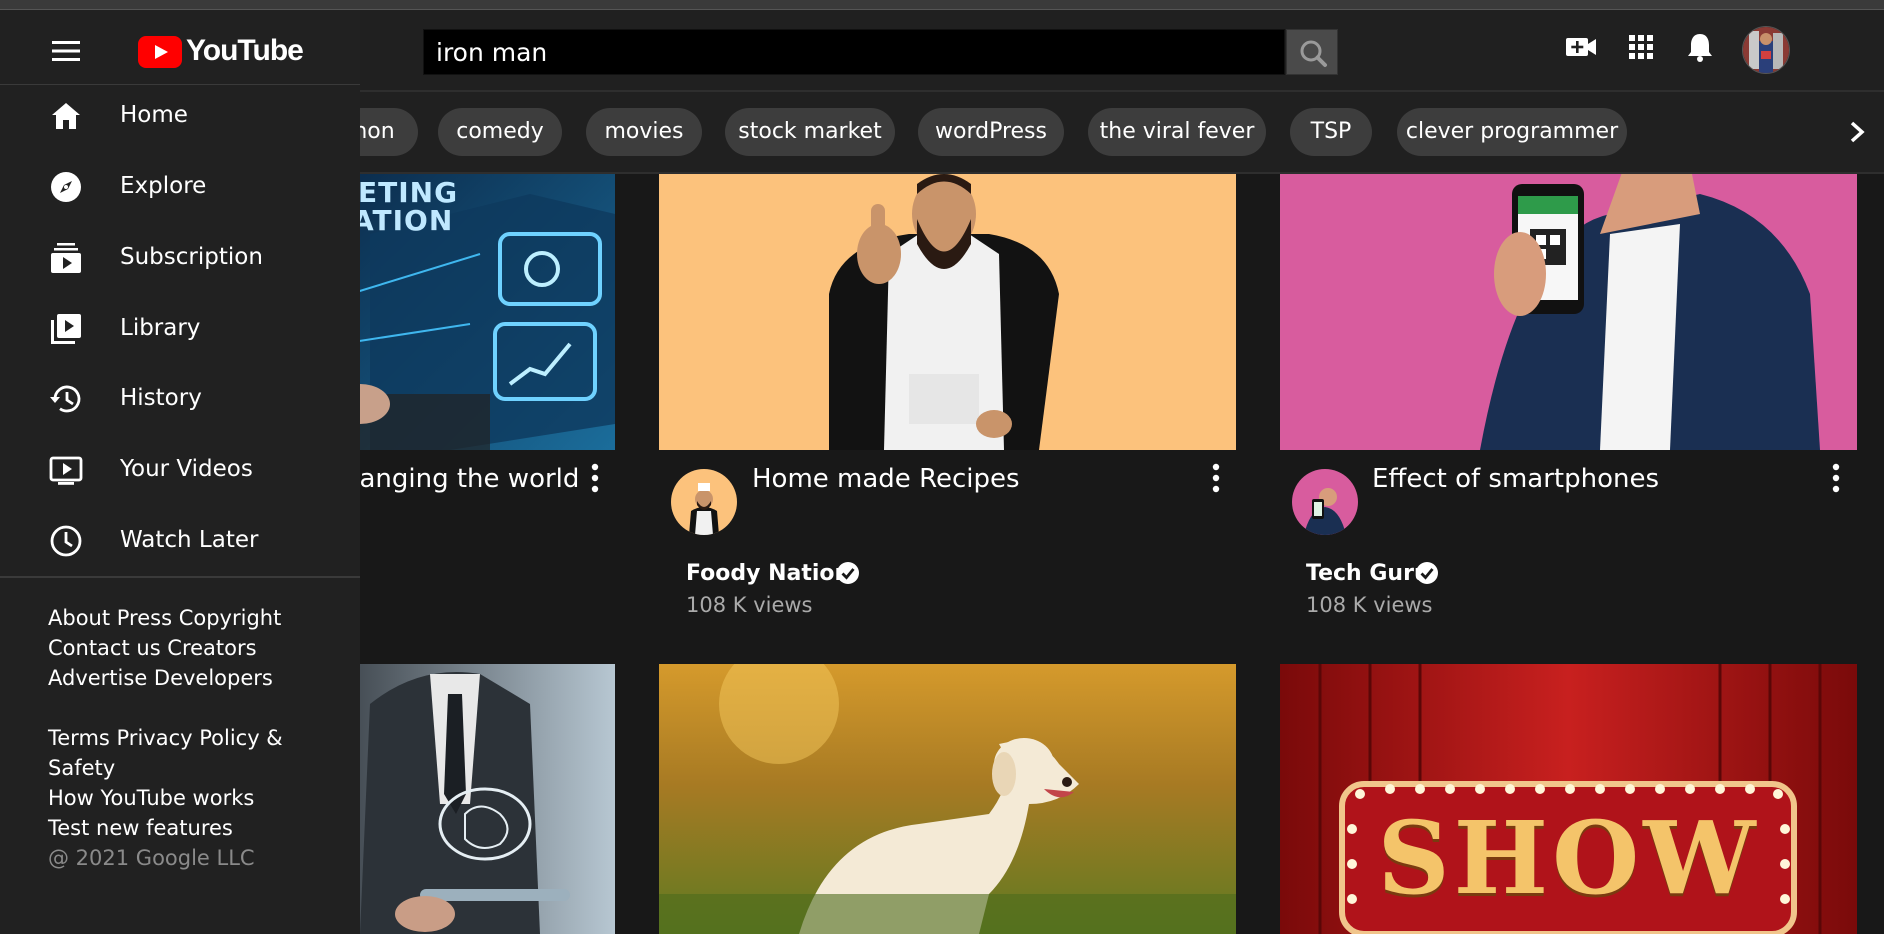  I want to click on footer-link-row: Advertise Developers, so click(160, 678).